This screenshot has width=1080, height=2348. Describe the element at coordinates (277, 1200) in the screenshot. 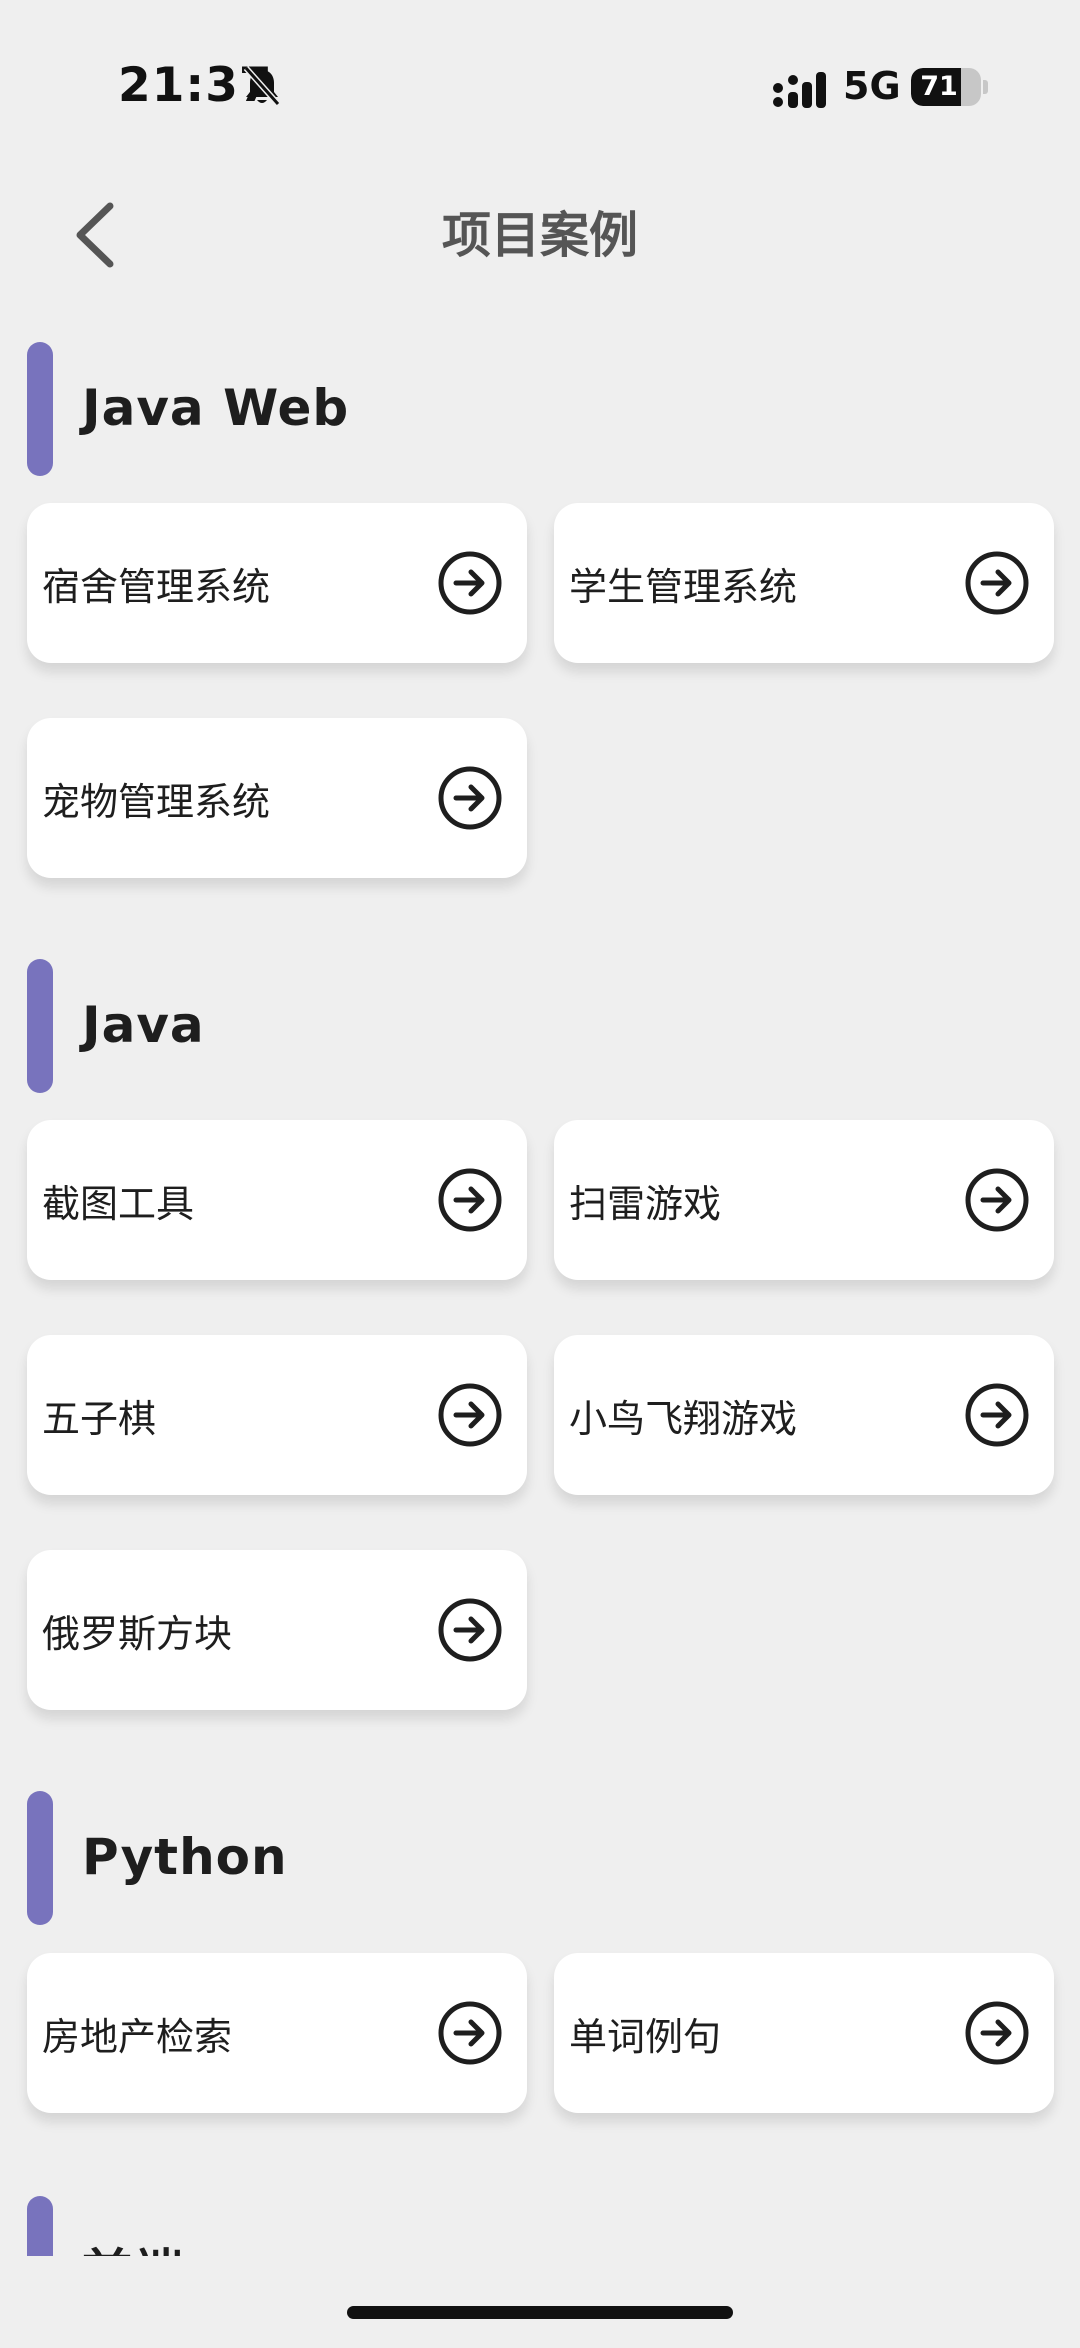

I see `project-card-screenshot-tool: 截图工具` at that location.